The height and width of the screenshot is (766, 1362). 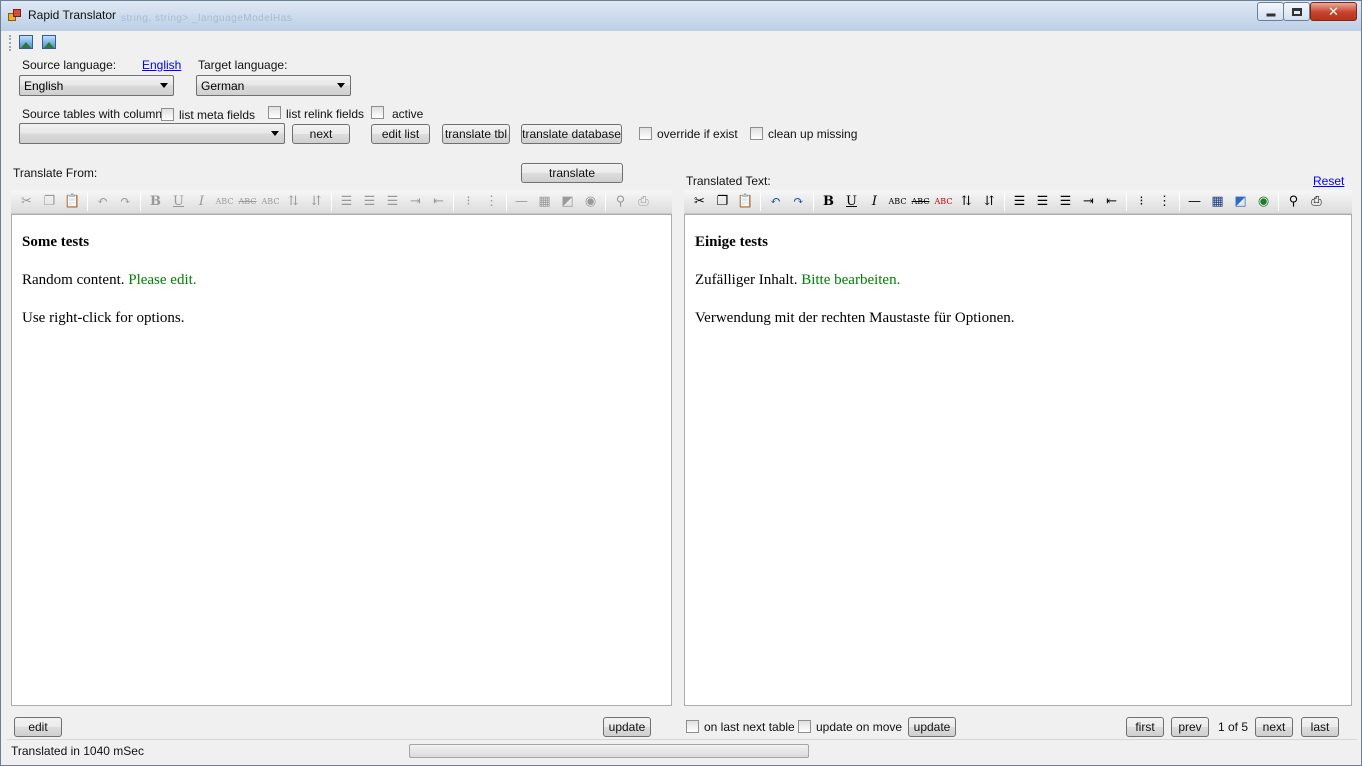 I want to click on override-if-exist-label: override if exist, so click(x=697, y=134).